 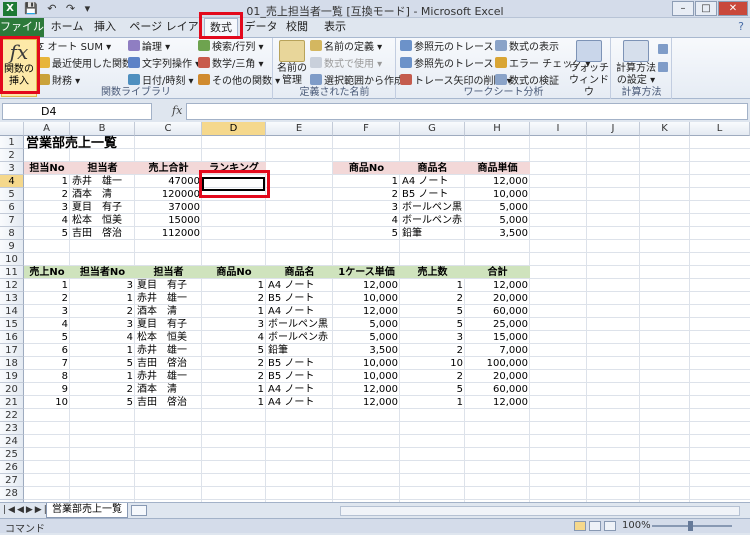 I want to click on tab-view: 表示, so click(x=335, y=27).